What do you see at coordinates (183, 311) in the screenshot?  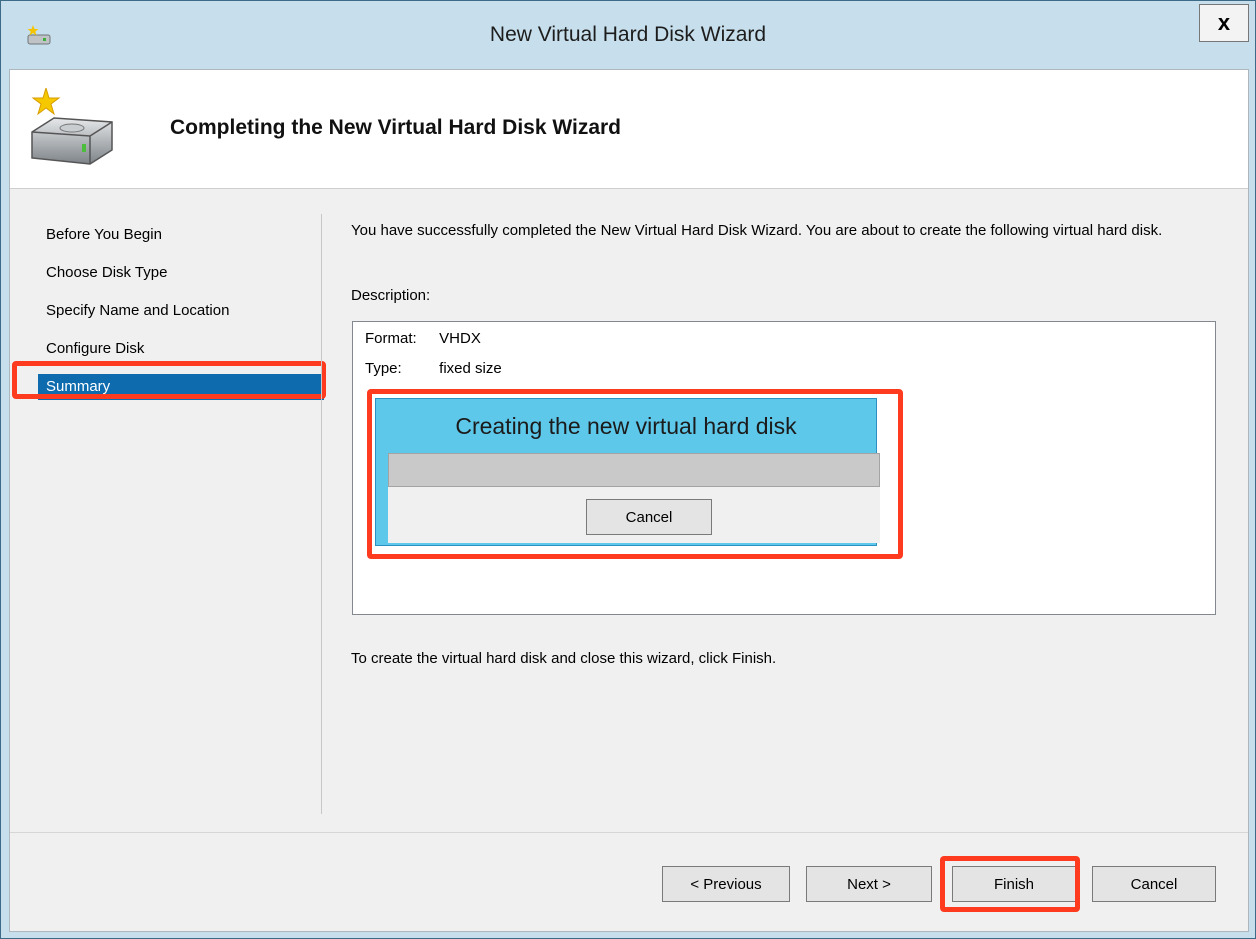 I see `step-specify-name-location: Specify Name and Location` at bounding box center [183, 311].